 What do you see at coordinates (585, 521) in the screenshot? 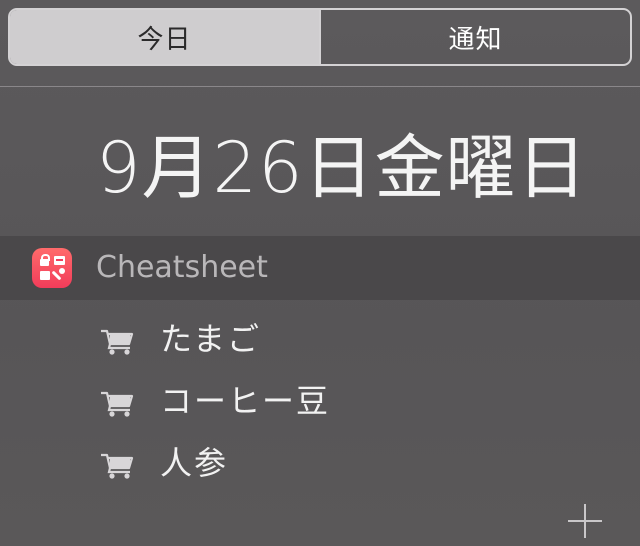
I see `add-item-button` at bounding box center [585, 521].